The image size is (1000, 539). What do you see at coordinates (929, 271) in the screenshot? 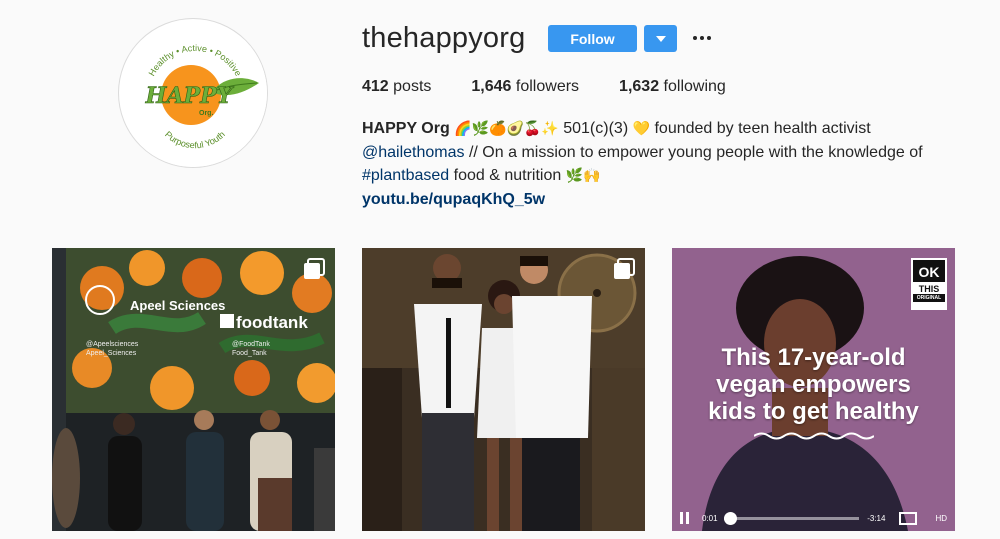
I see `logo-top: OK` at bounding box center [929, 271].